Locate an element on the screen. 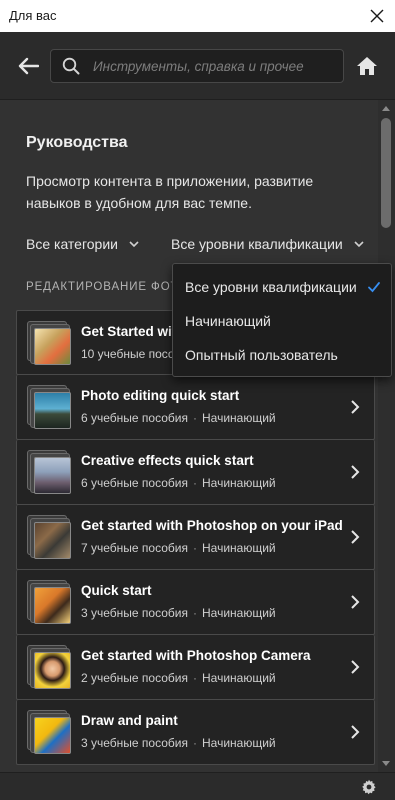 This screenshot has height=800, width=395. checkmark-icon is located at coordinates (374, 287).